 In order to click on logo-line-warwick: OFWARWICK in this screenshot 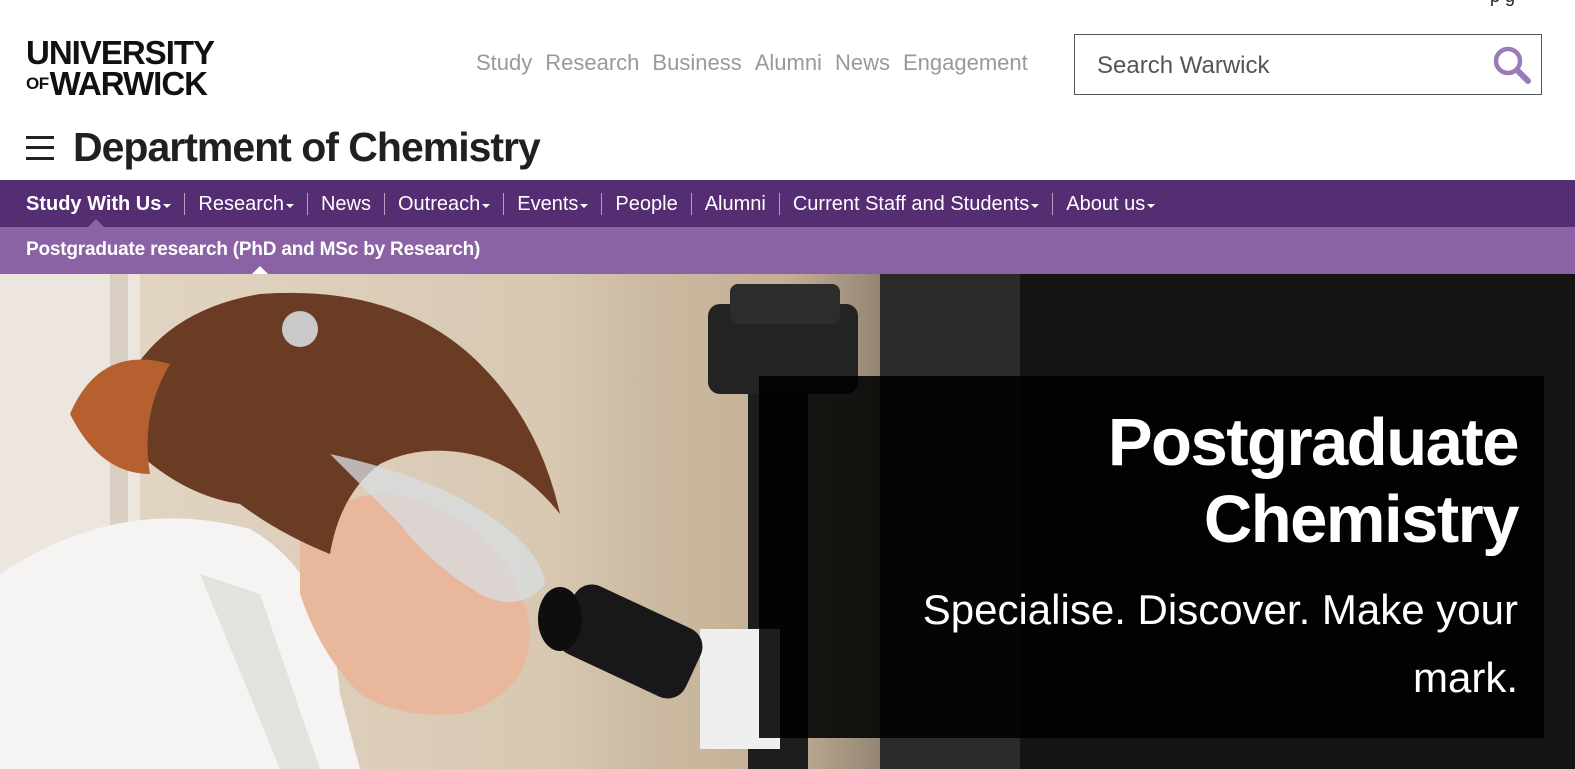, I will do `click(131, 83)`.